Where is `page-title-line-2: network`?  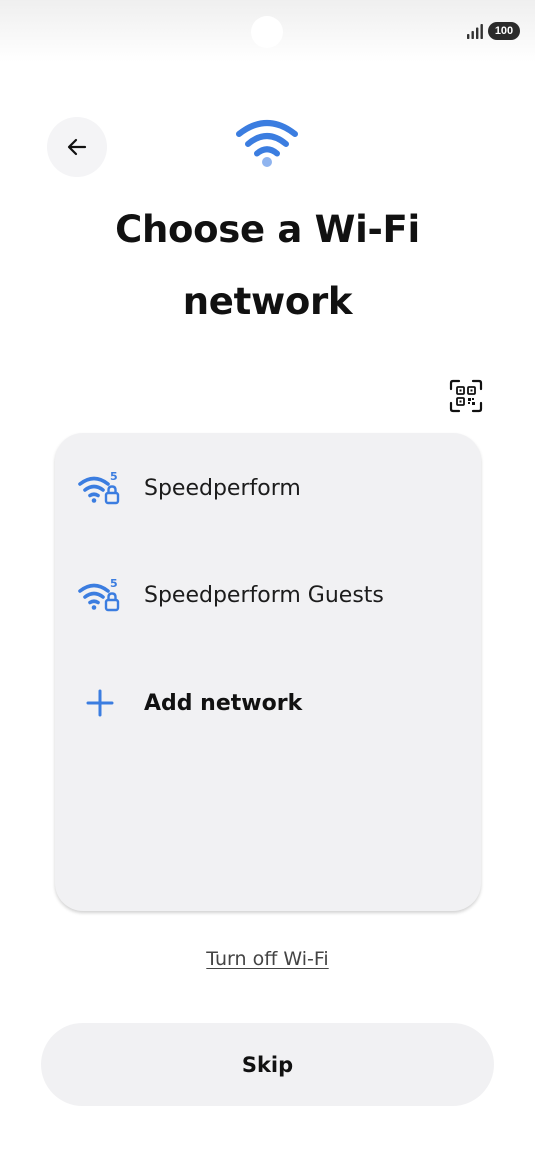
page-title-line-2: network is located at coordinates (267, 301).